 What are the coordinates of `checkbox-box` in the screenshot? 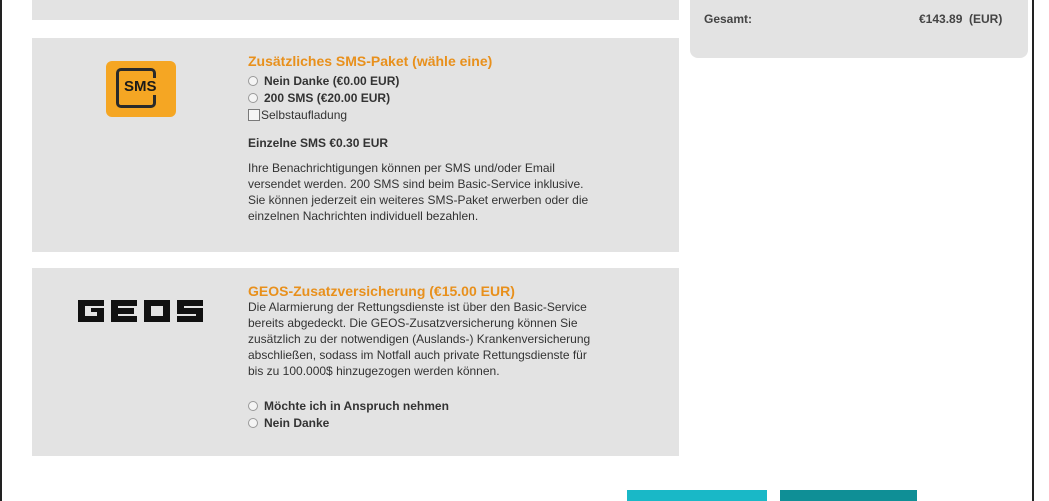 It's located at (254, 115).